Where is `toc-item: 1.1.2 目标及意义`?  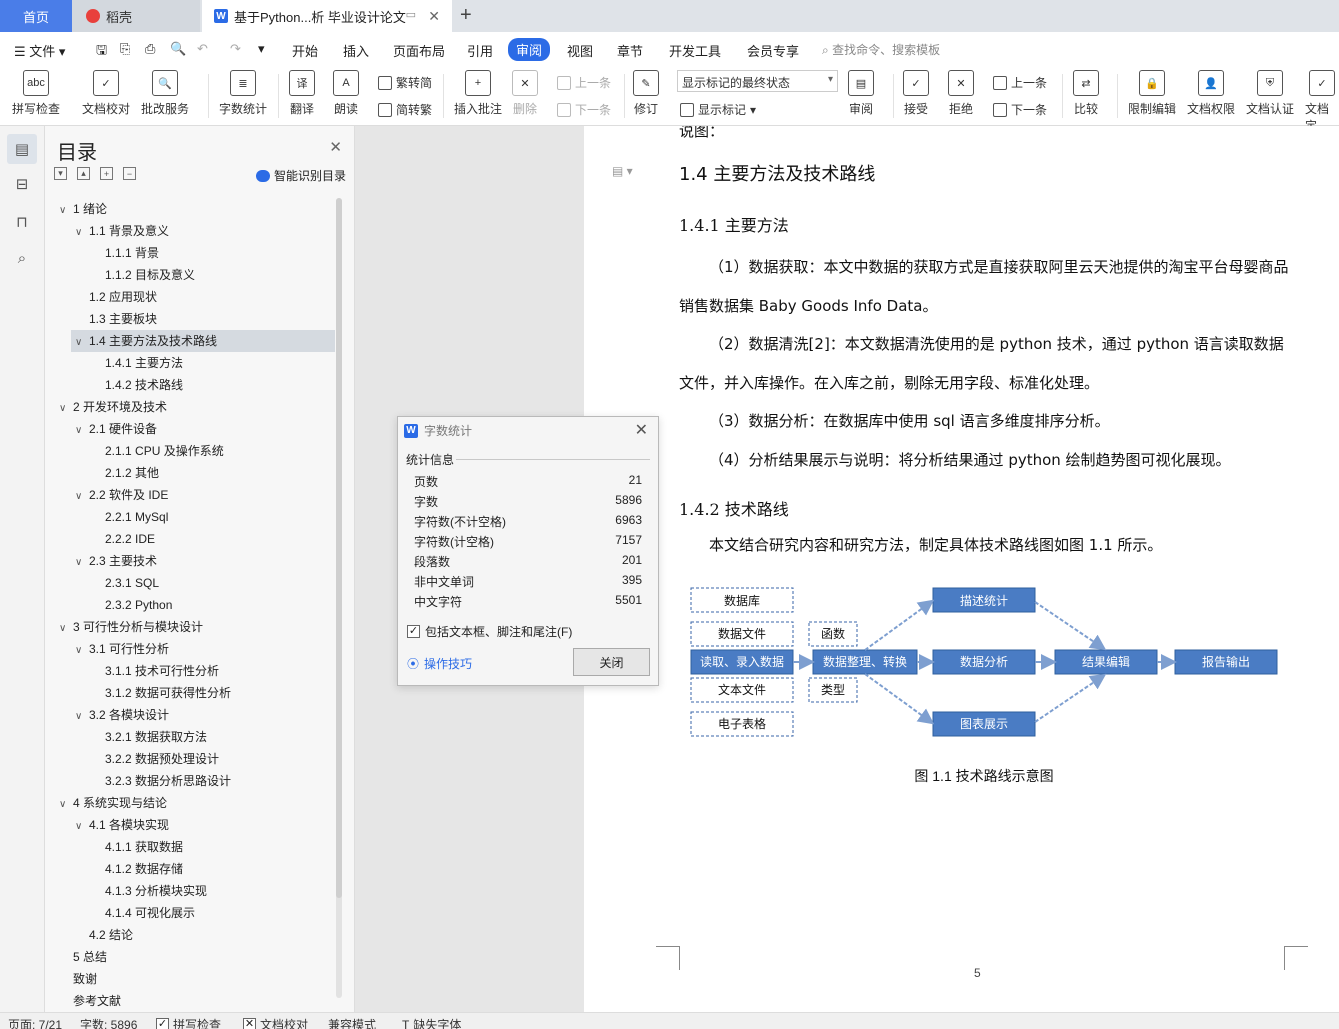 toc-item: 1.1.2 目标及意义 is located at coordinates (190, 275).